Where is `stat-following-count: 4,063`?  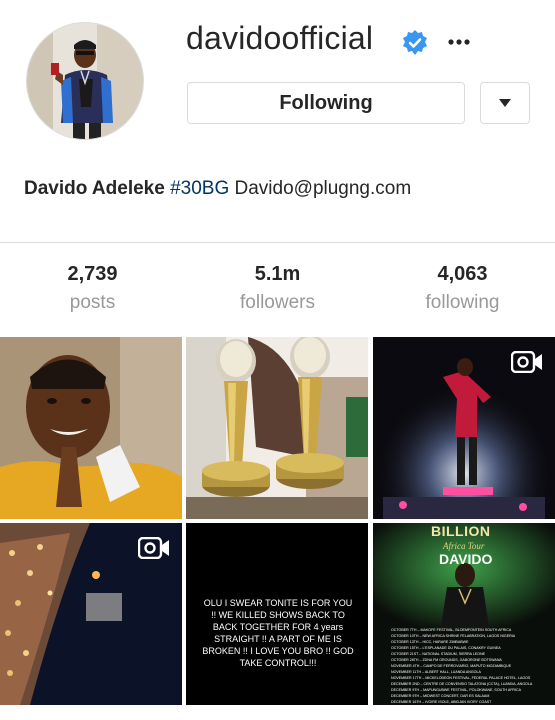 stat-following-count: 4,063 is located at coordinates (462, 274).